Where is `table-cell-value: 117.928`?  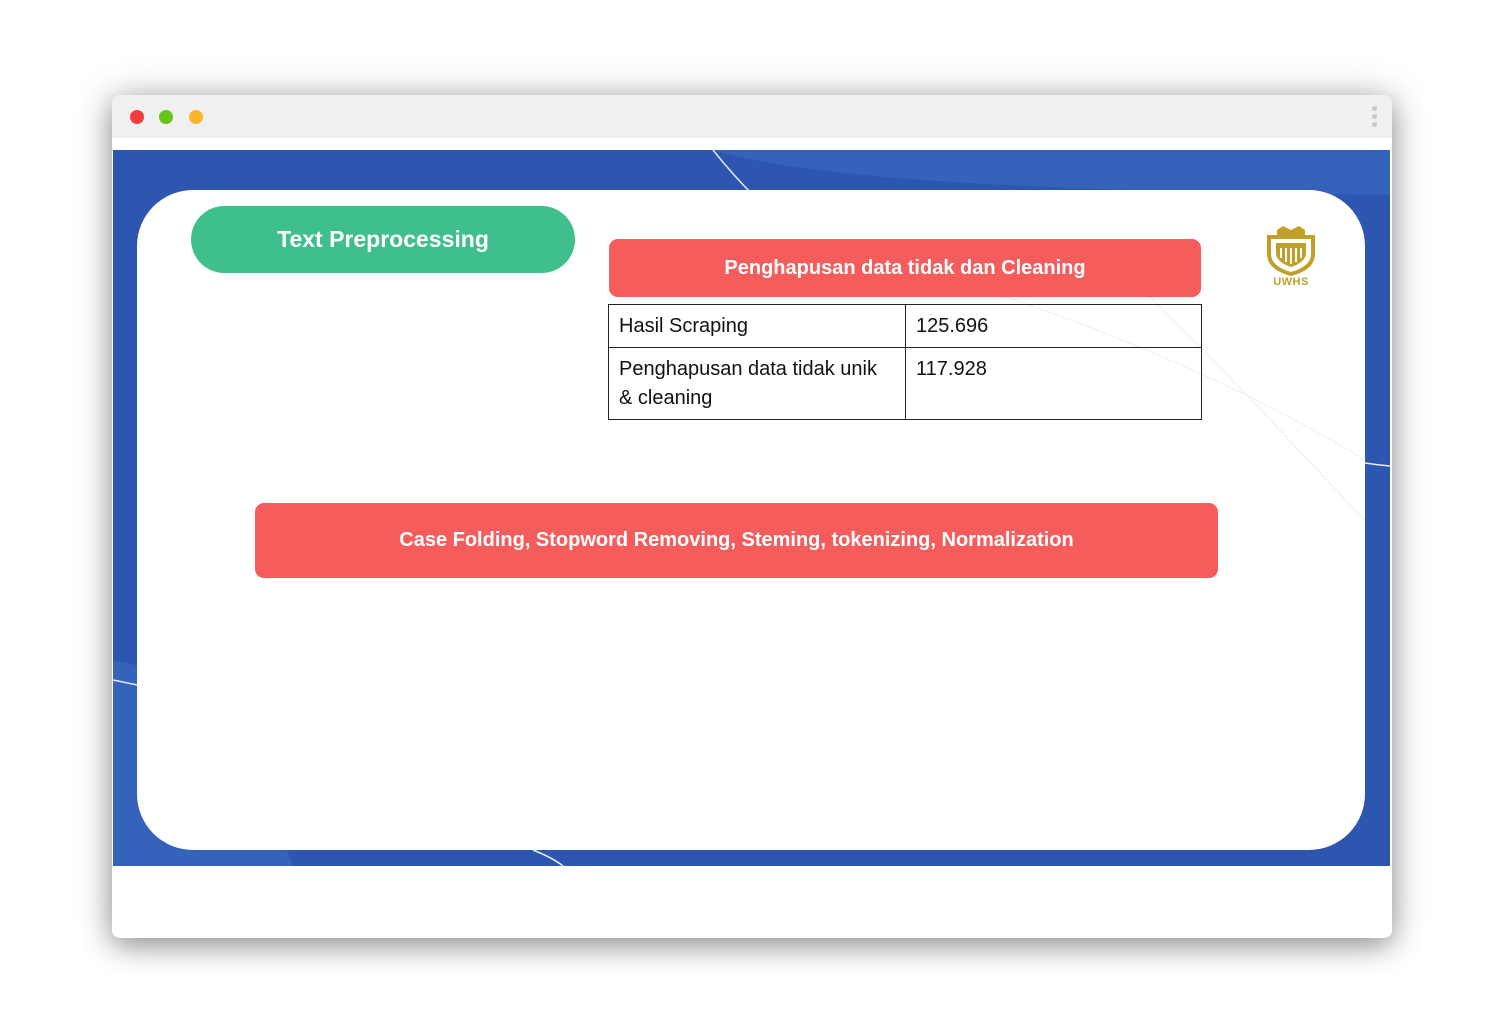 table-cell-value: 117.928 is located at coordinates (1053, 383).